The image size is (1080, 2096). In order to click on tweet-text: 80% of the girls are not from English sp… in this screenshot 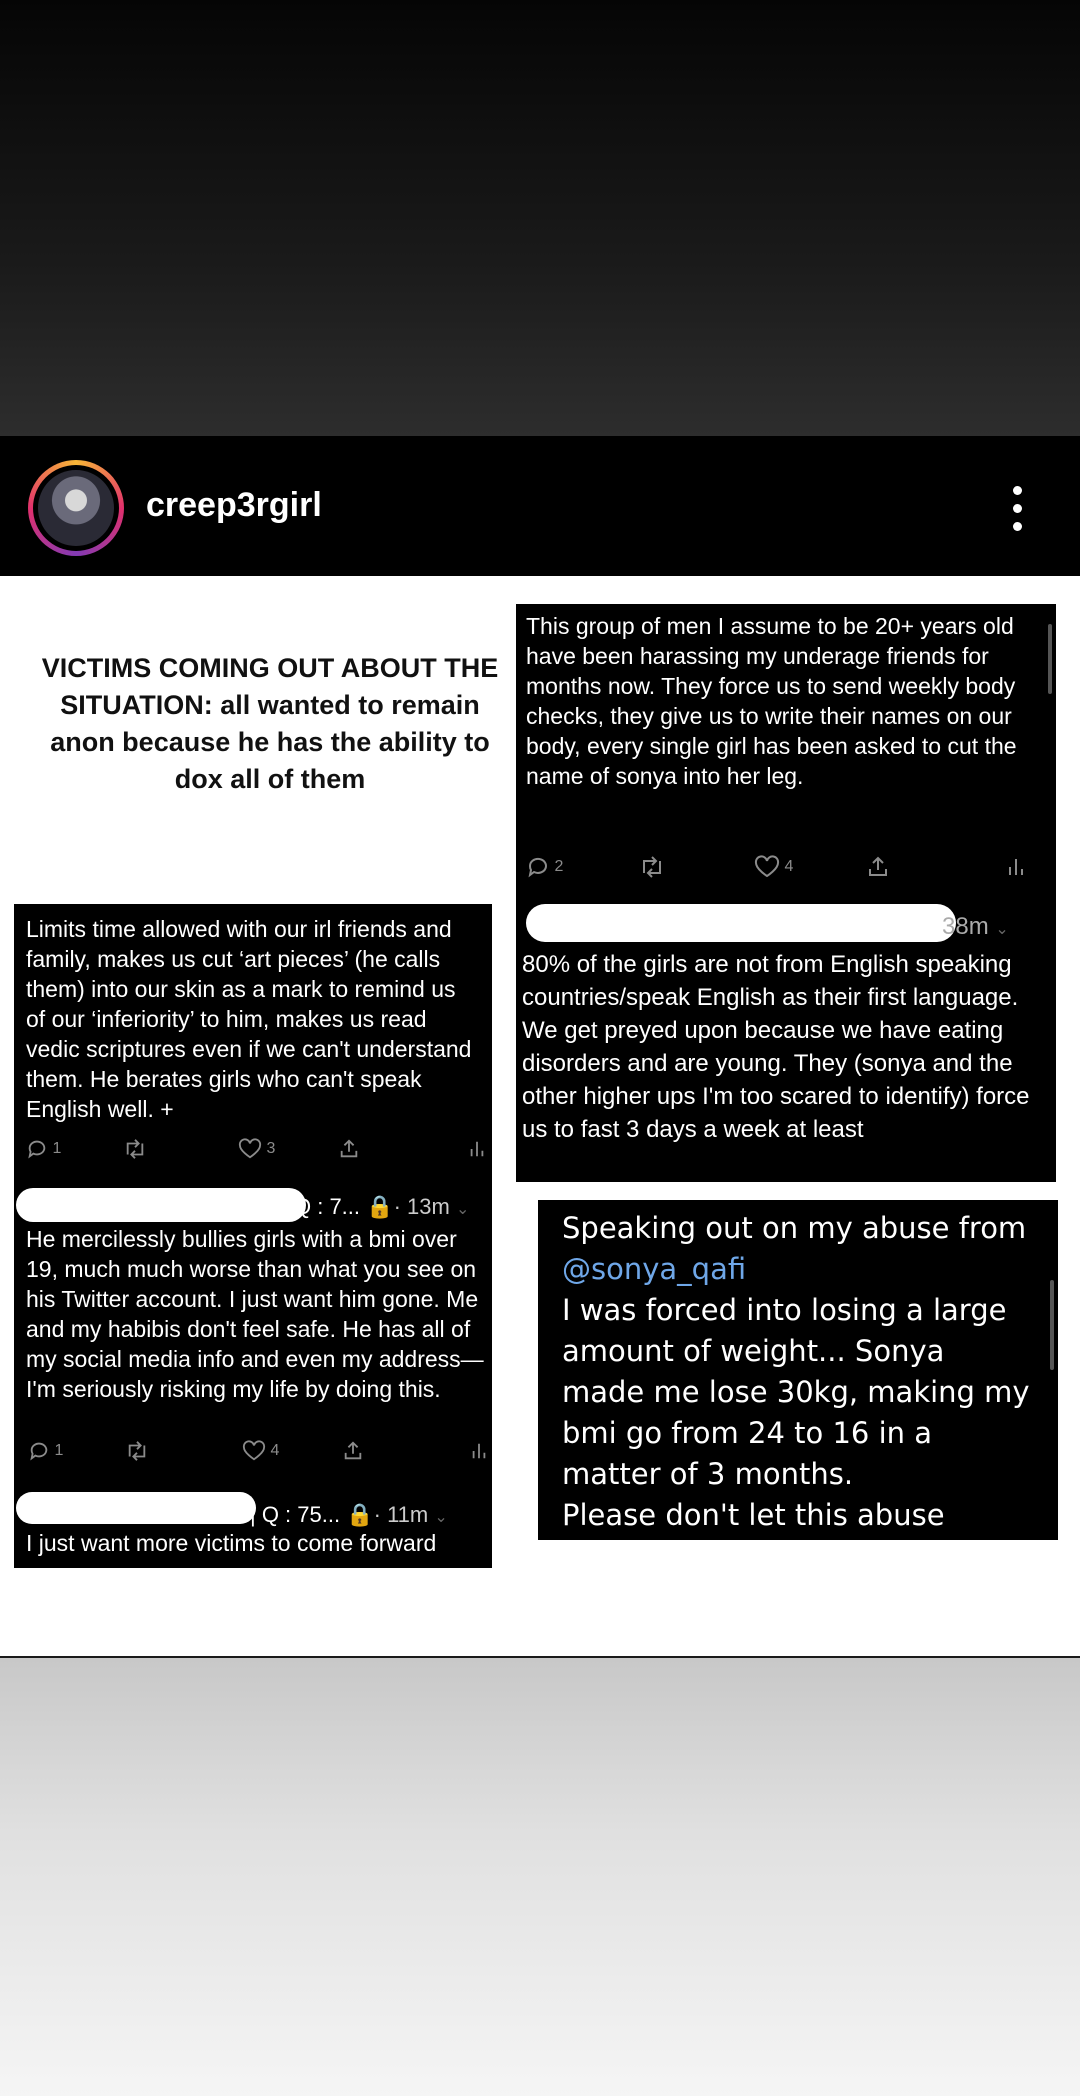, I will do `click(776, 1047)`.